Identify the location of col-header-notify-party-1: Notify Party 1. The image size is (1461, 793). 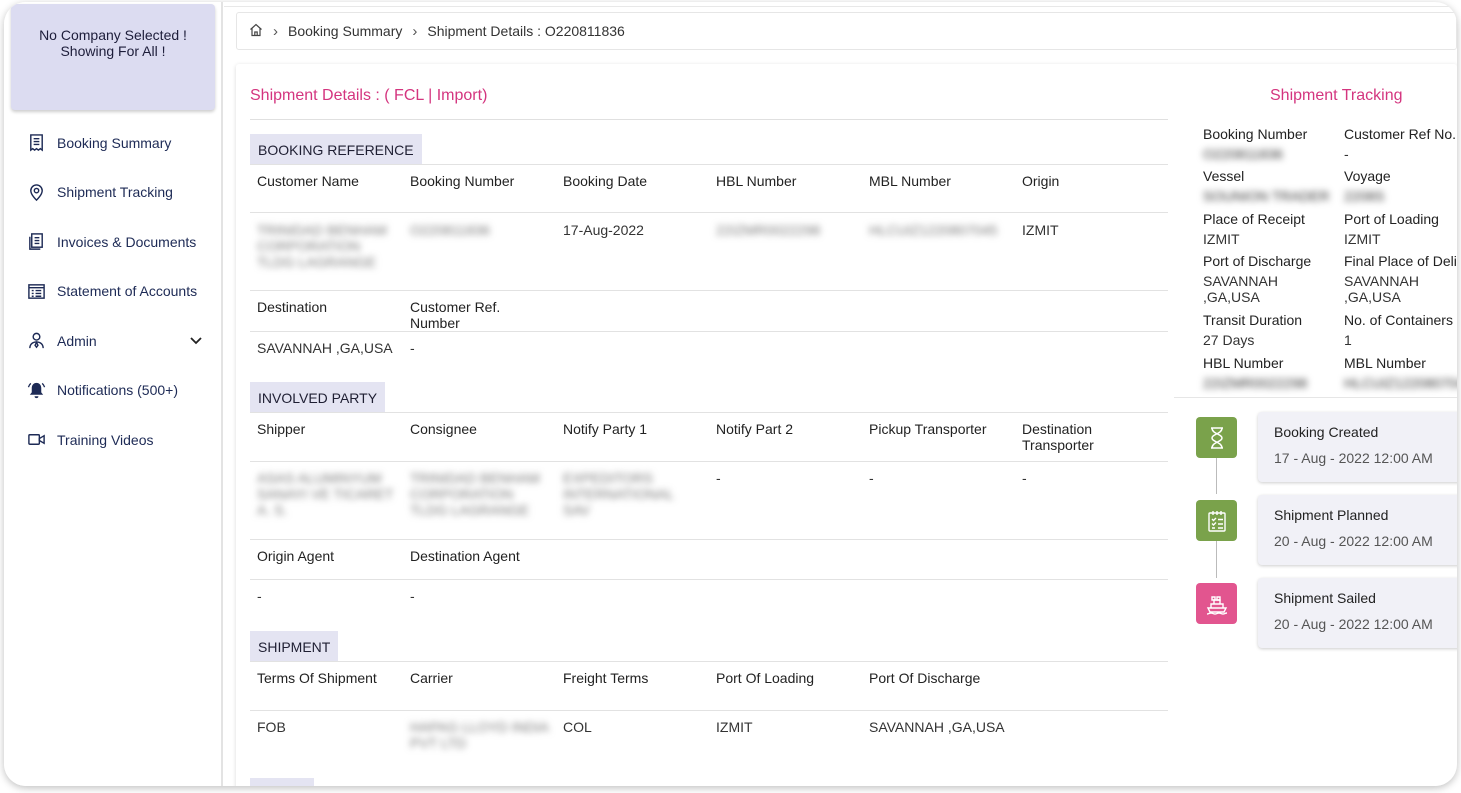
(605, 429).